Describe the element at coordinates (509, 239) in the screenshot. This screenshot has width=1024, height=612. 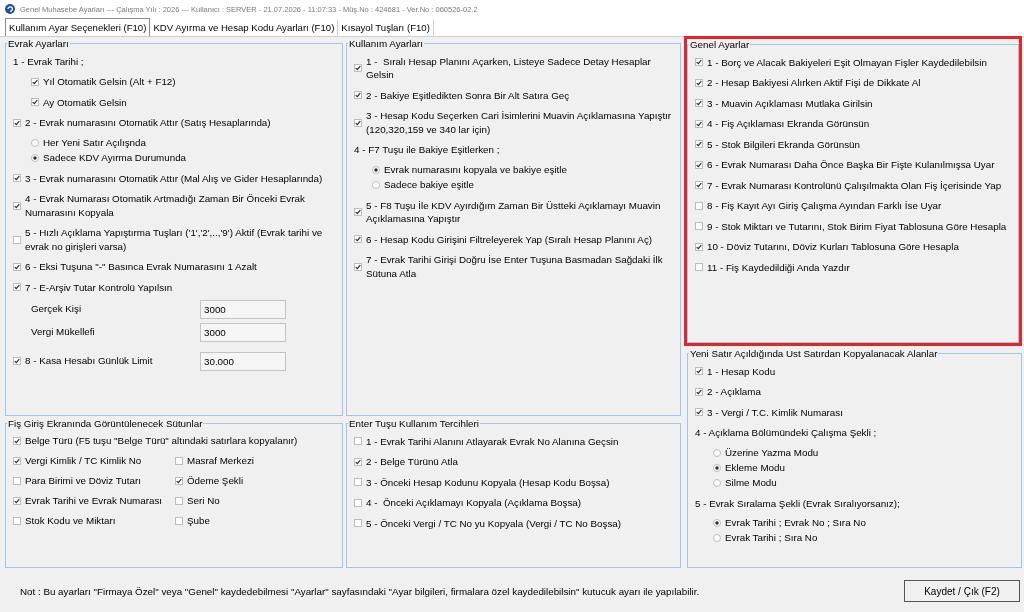
I see `option-label: 6 - Hesap Kodu Girişini Filtreleyerek Yap (Sıralı Hesap Planını Aç)` at that location.